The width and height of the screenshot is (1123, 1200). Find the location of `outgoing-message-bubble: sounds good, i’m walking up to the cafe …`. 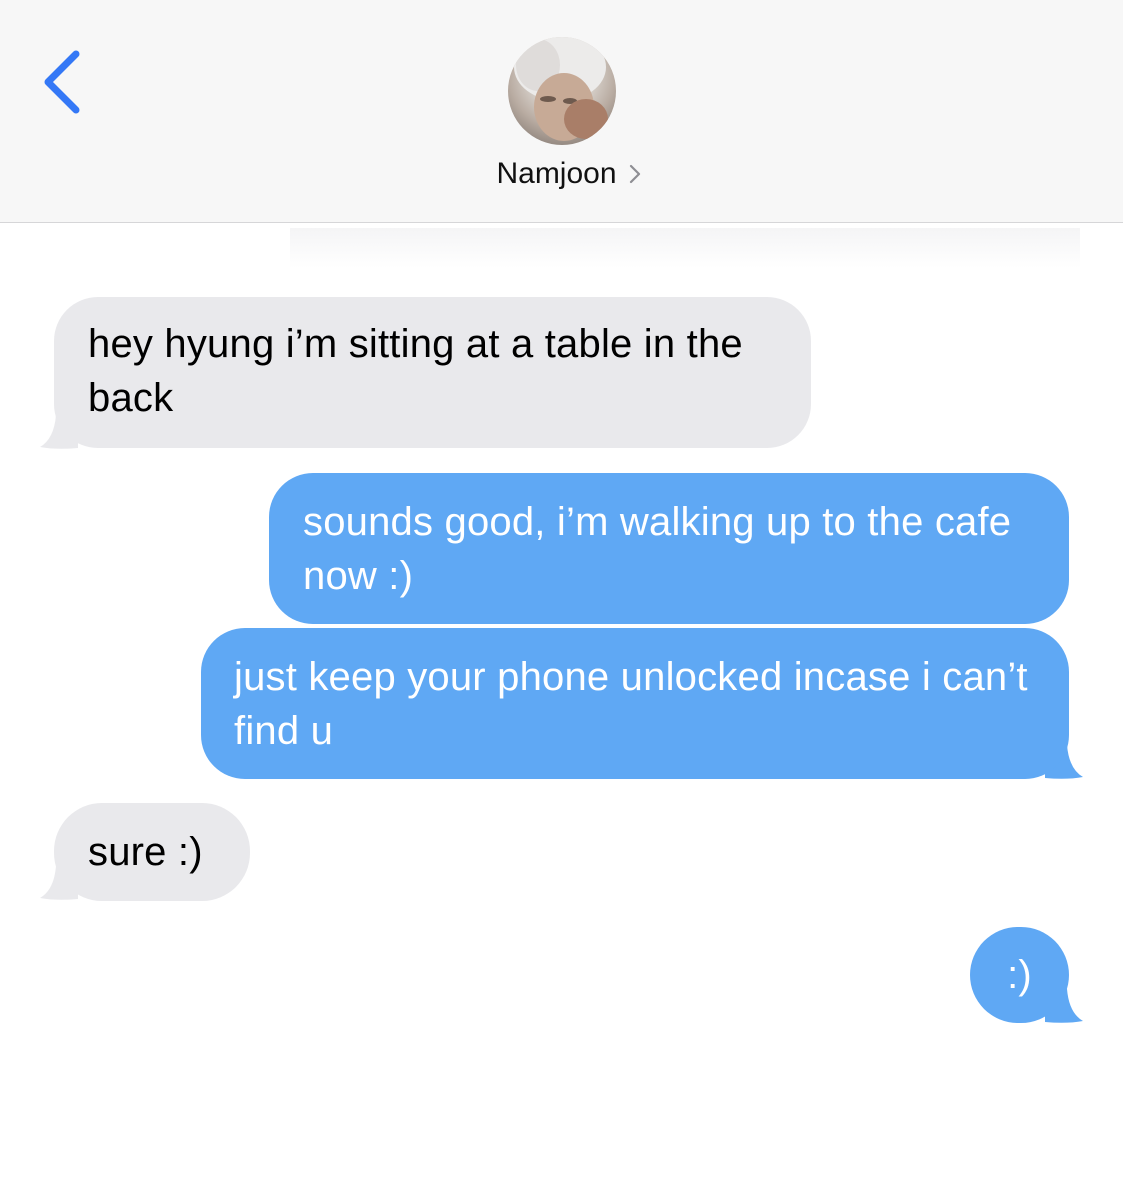

outgoing-message-bubble: sounds good, i’m walking up to the cafe … is located at coordinates (669, 548).